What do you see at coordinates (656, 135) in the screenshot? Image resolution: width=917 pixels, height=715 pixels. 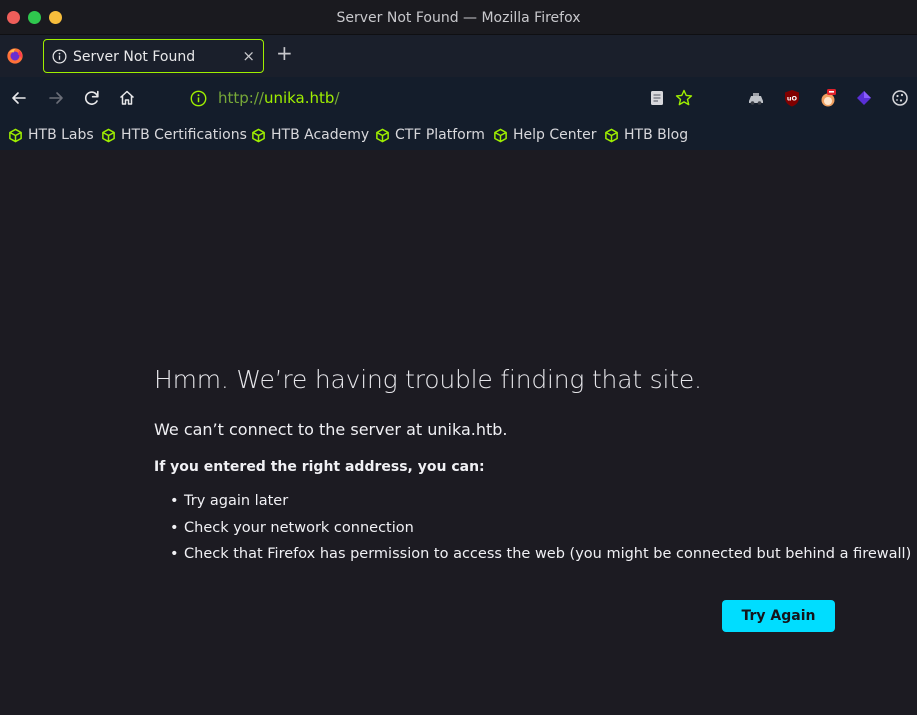 I see `bookmark-label: HTB Blog` at bounding box center [656, 135].